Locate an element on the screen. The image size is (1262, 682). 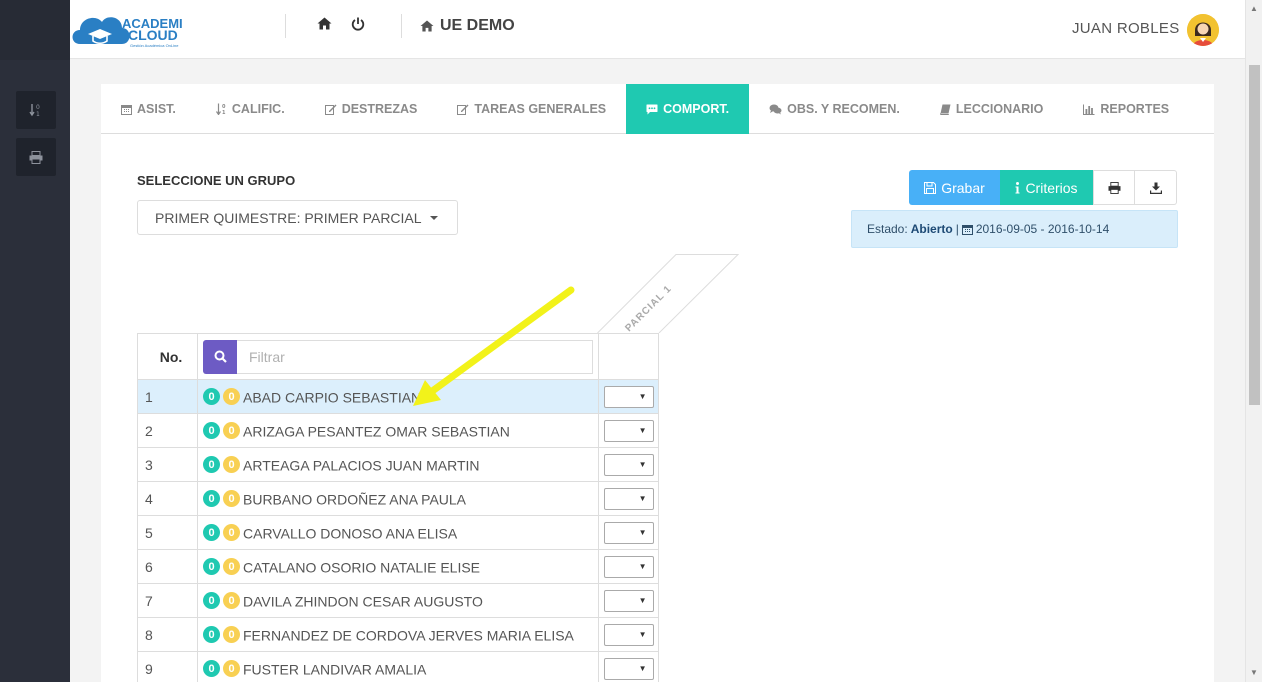
grabar-button: Grabar is located at coordinates (954, 187).